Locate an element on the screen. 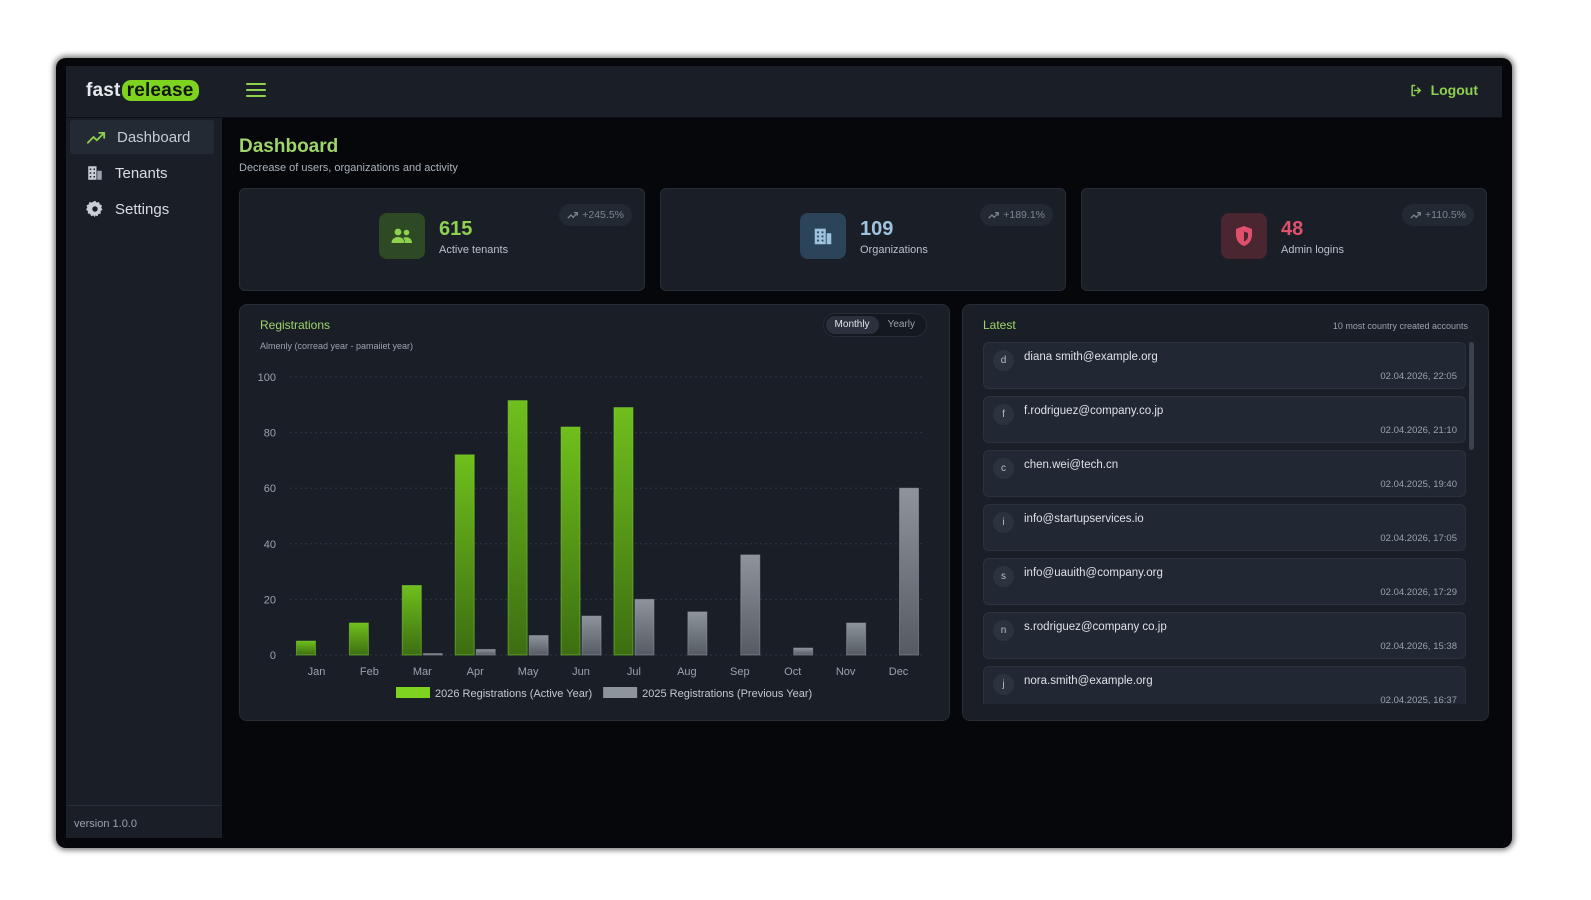 The width and height of the screenshot is (1591, 900). sidebar-item-settings: Settings is located at coordinates (142, 209).